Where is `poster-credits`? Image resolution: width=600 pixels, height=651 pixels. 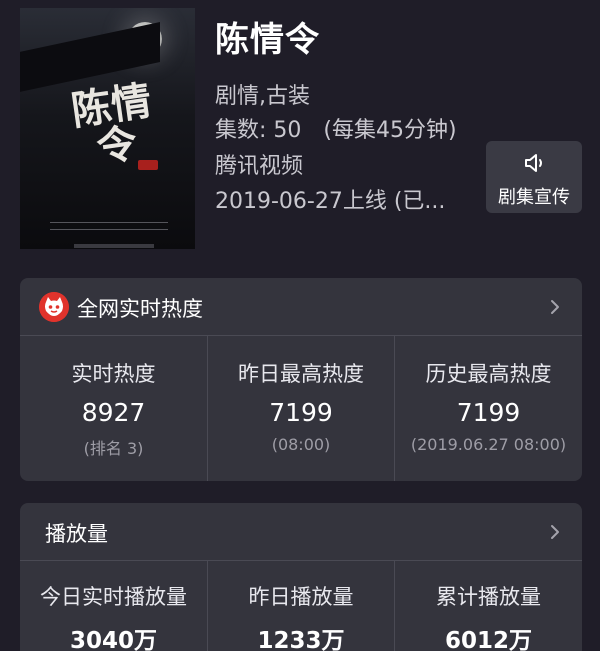
poster-credits is located at coordinates (114, 246).